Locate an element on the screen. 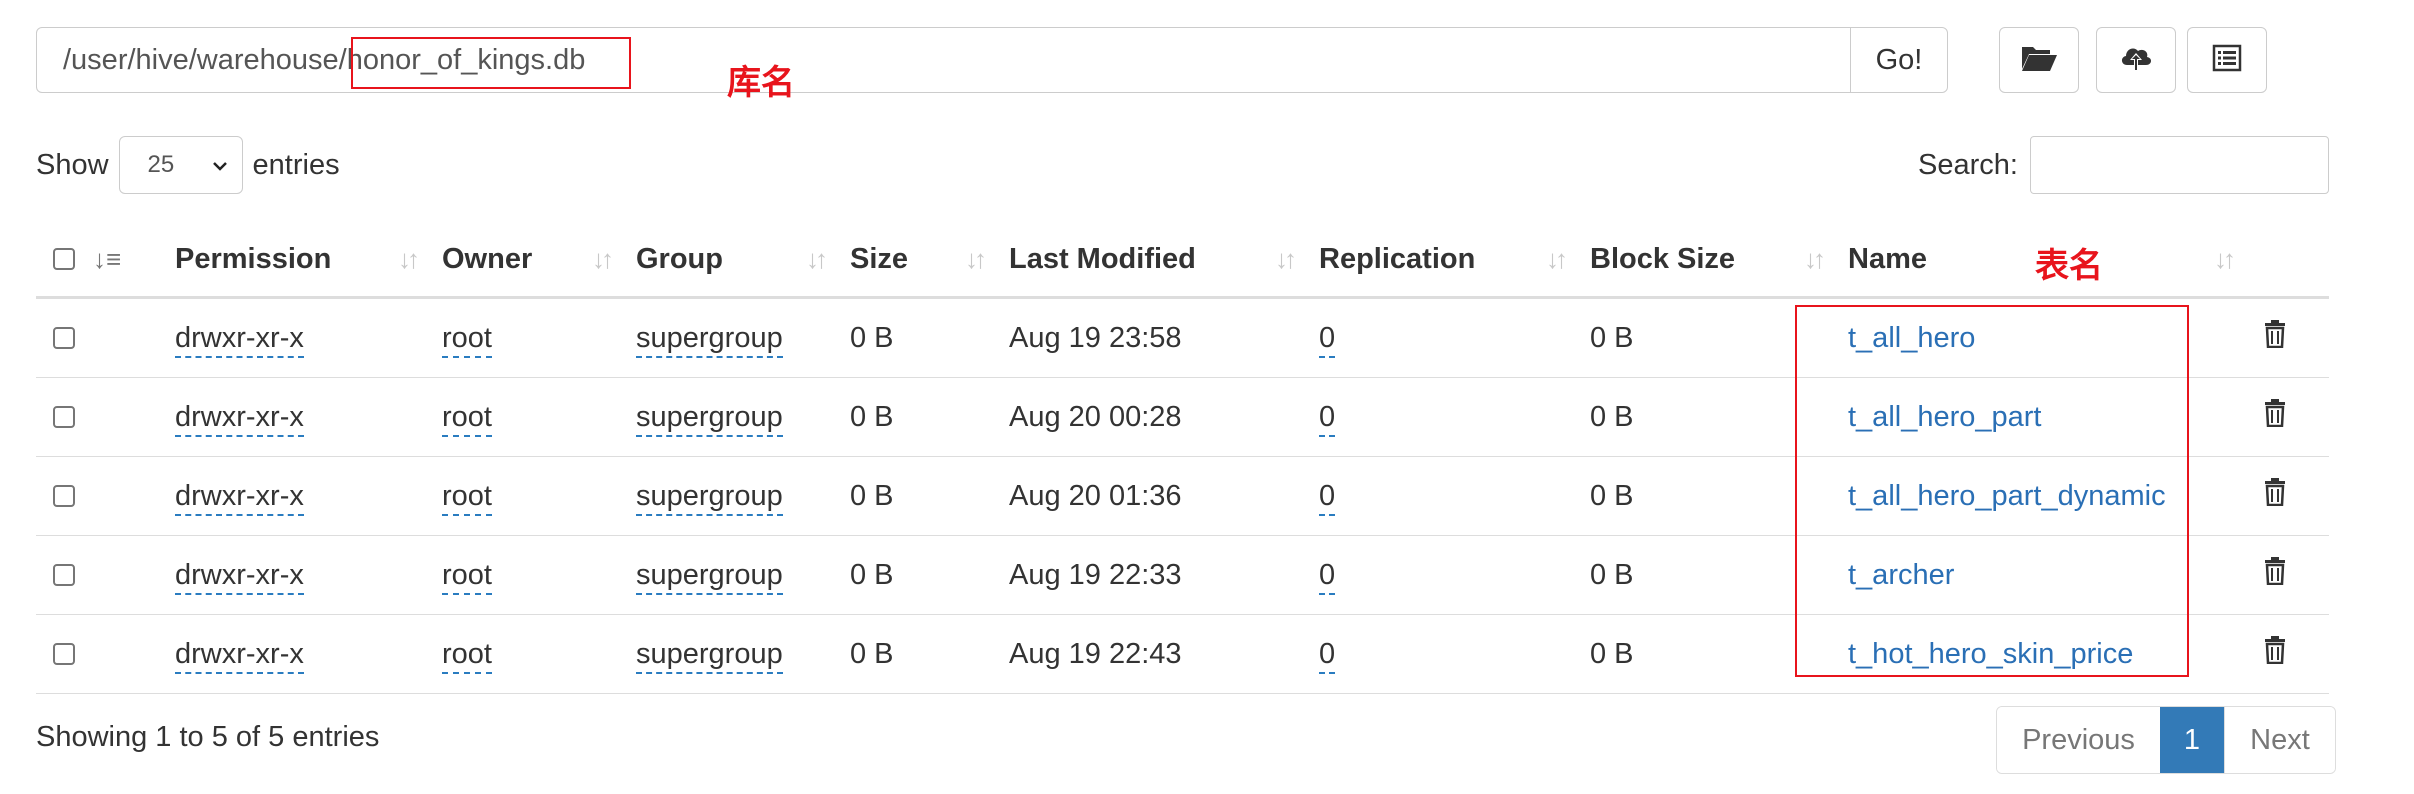 The width and height of the screenshot is (2414, 794). modified-cell: Aug 20 01:36 is located at coordinates (1164, 496).